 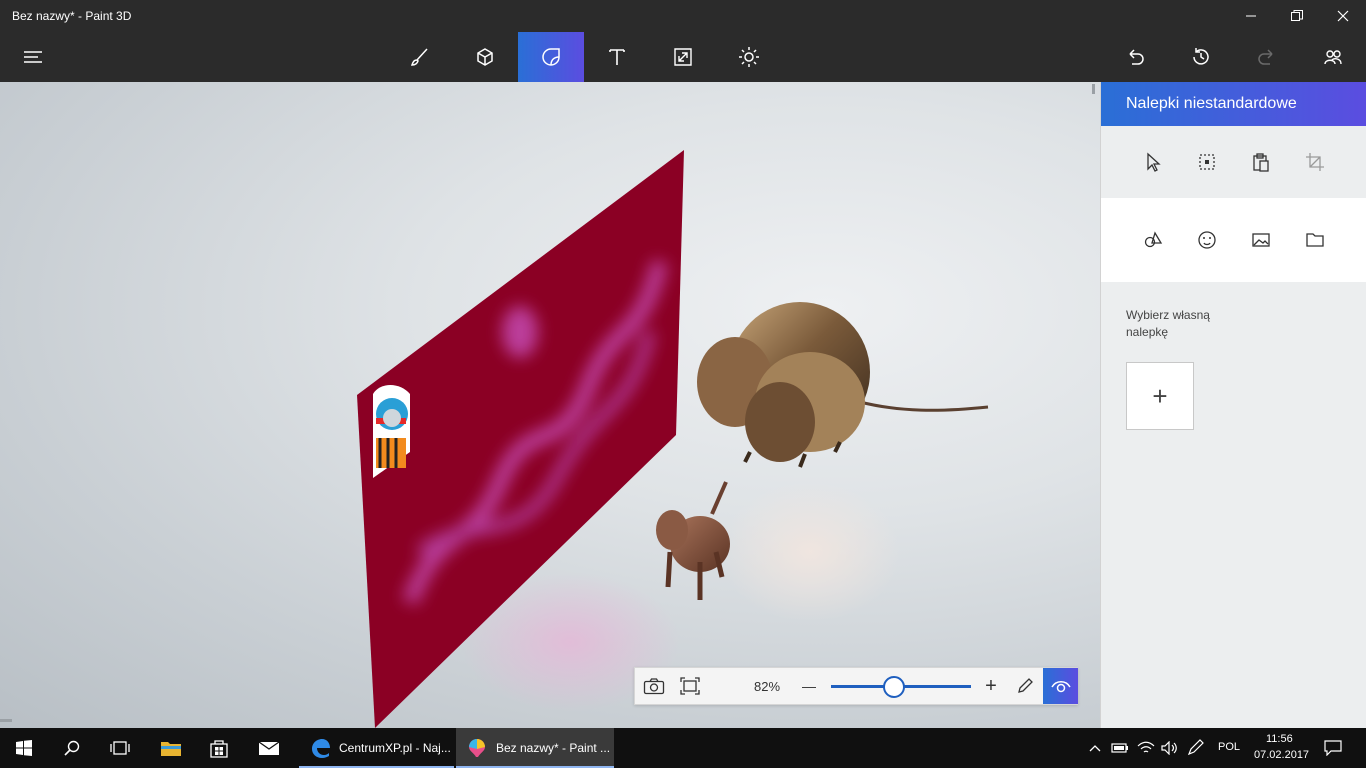 I want to click on custom-category-button, so click(x=1315, y=240).